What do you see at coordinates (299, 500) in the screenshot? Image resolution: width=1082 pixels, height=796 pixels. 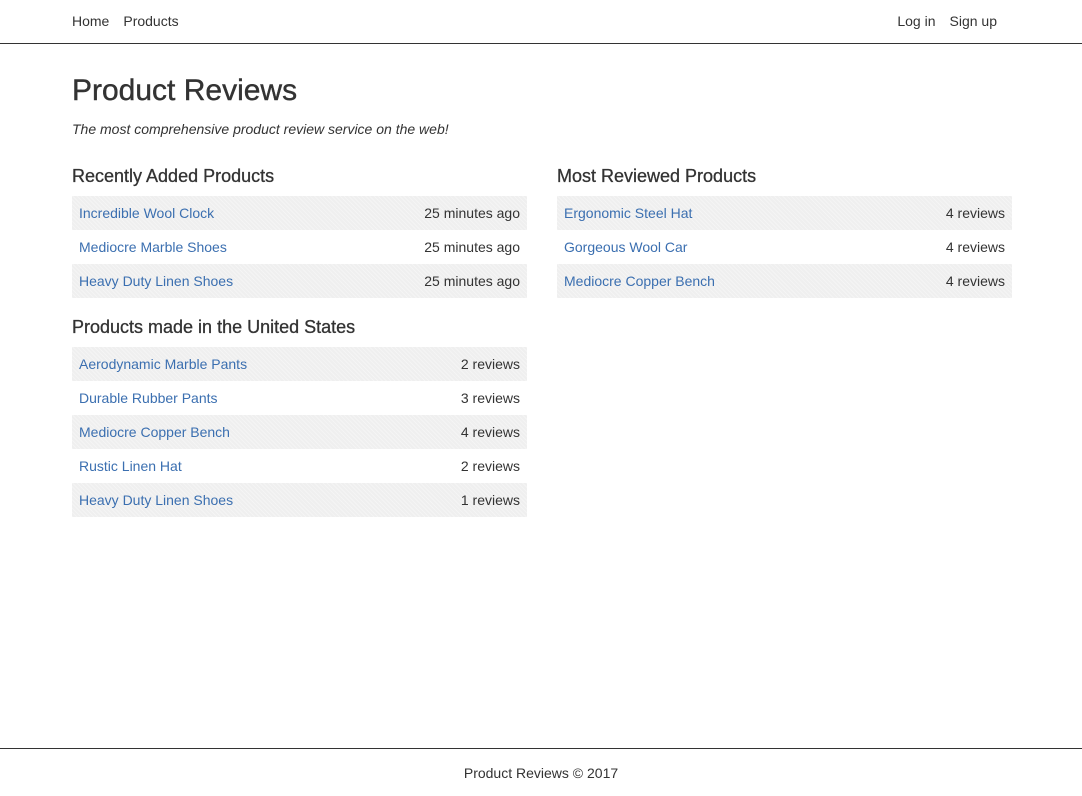 I see `list-item: Heavy Duty Linen Shoes 1 reviews` at bounding box center [299, 500].